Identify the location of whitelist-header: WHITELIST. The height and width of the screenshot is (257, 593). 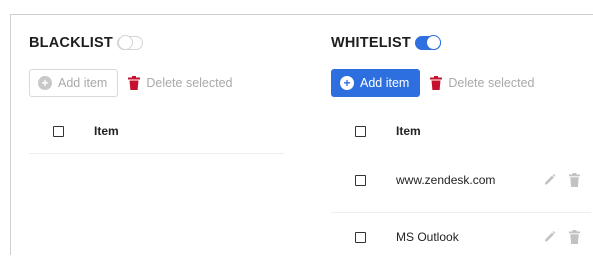
(386, 43).